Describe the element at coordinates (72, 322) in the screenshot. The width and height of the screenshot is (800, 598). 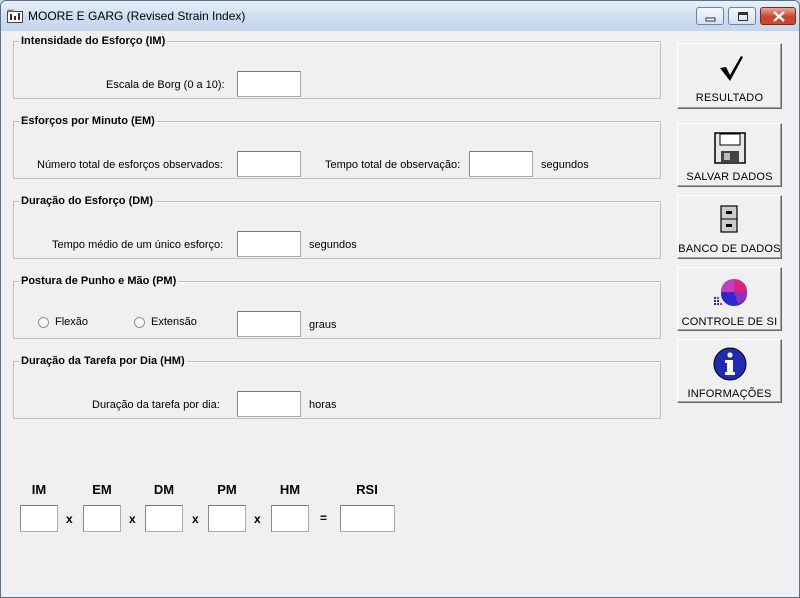
I see `flexion-label: Flexão` at that location.